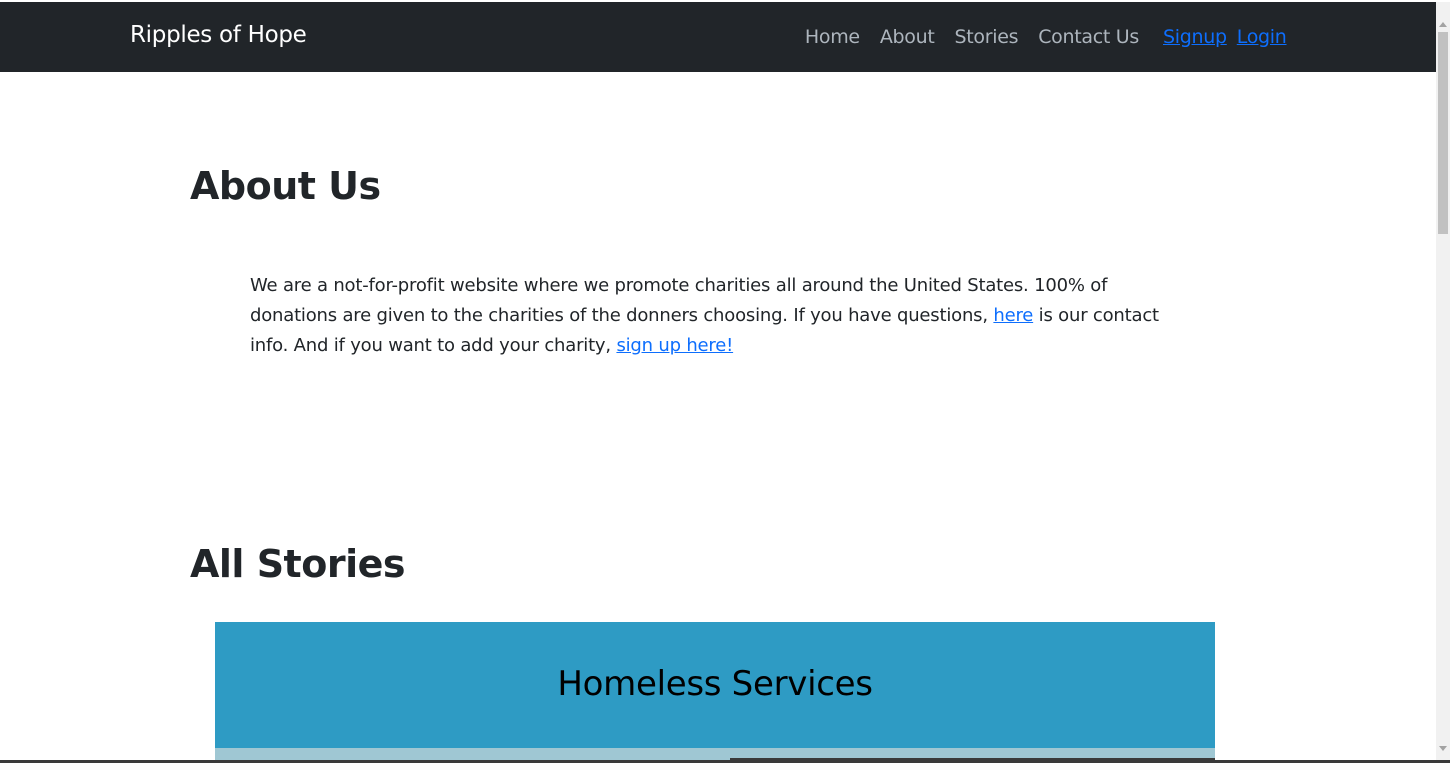  Describe the element at coordinates (1443, 748) in the screenshot. I see `scroll-down-arrow-icon` at that location.